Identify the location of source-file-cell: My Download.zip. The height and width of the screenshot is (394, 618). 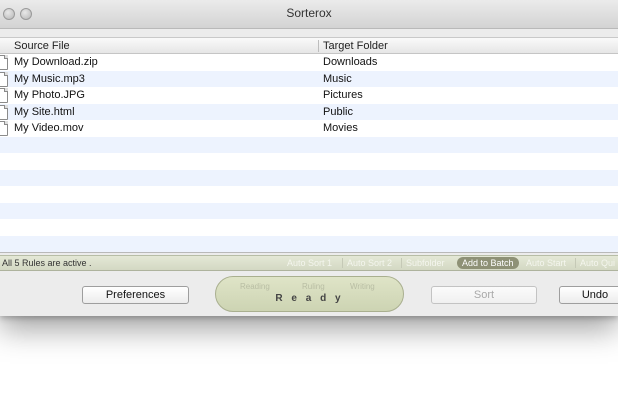
(56, 62).